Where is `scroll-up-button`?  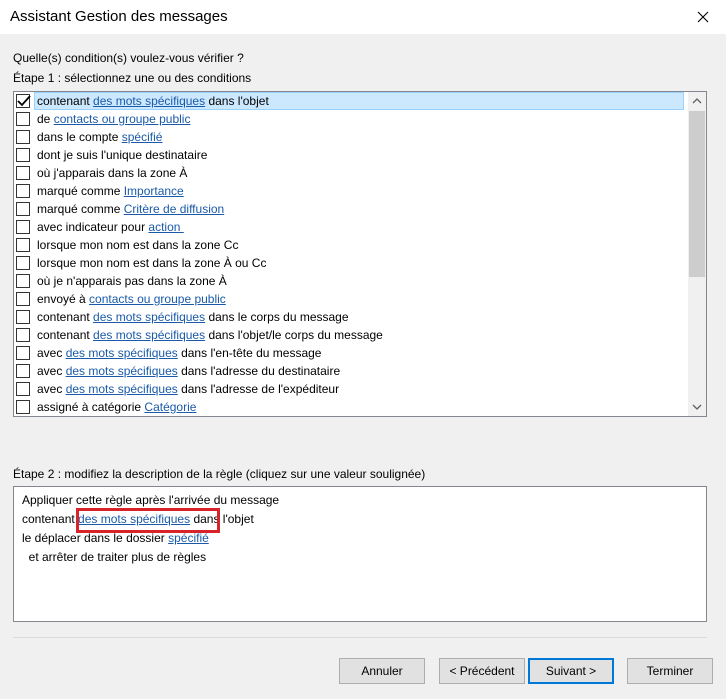 scroll-up-button is located at coordinates (697, 101).